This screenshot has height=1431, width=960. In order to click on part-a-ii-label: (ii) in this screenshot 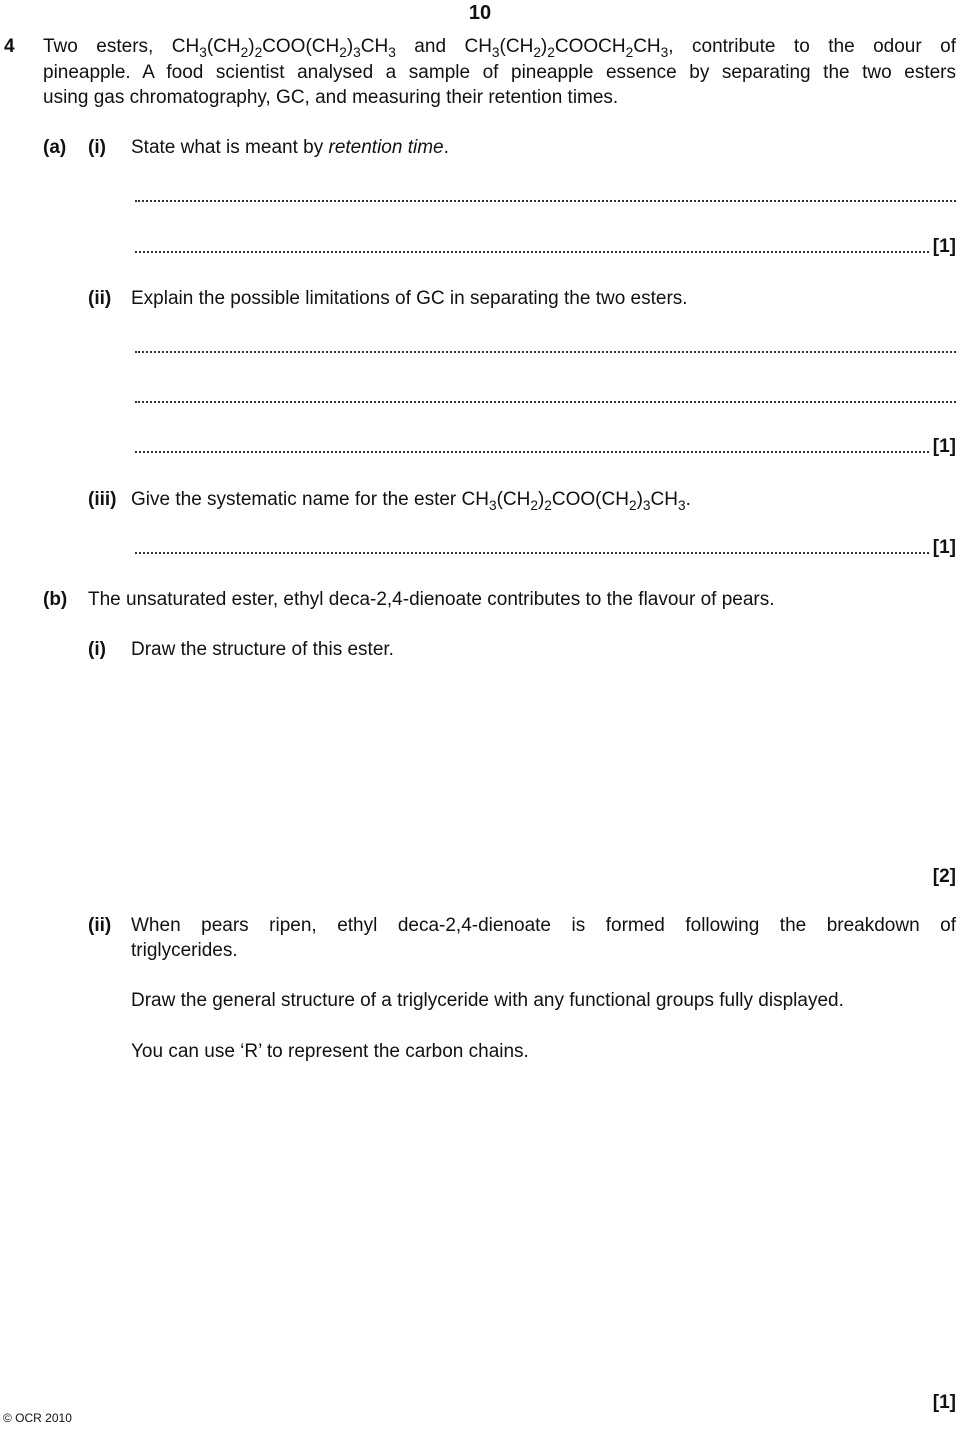, I will do `click(100, 298)`.